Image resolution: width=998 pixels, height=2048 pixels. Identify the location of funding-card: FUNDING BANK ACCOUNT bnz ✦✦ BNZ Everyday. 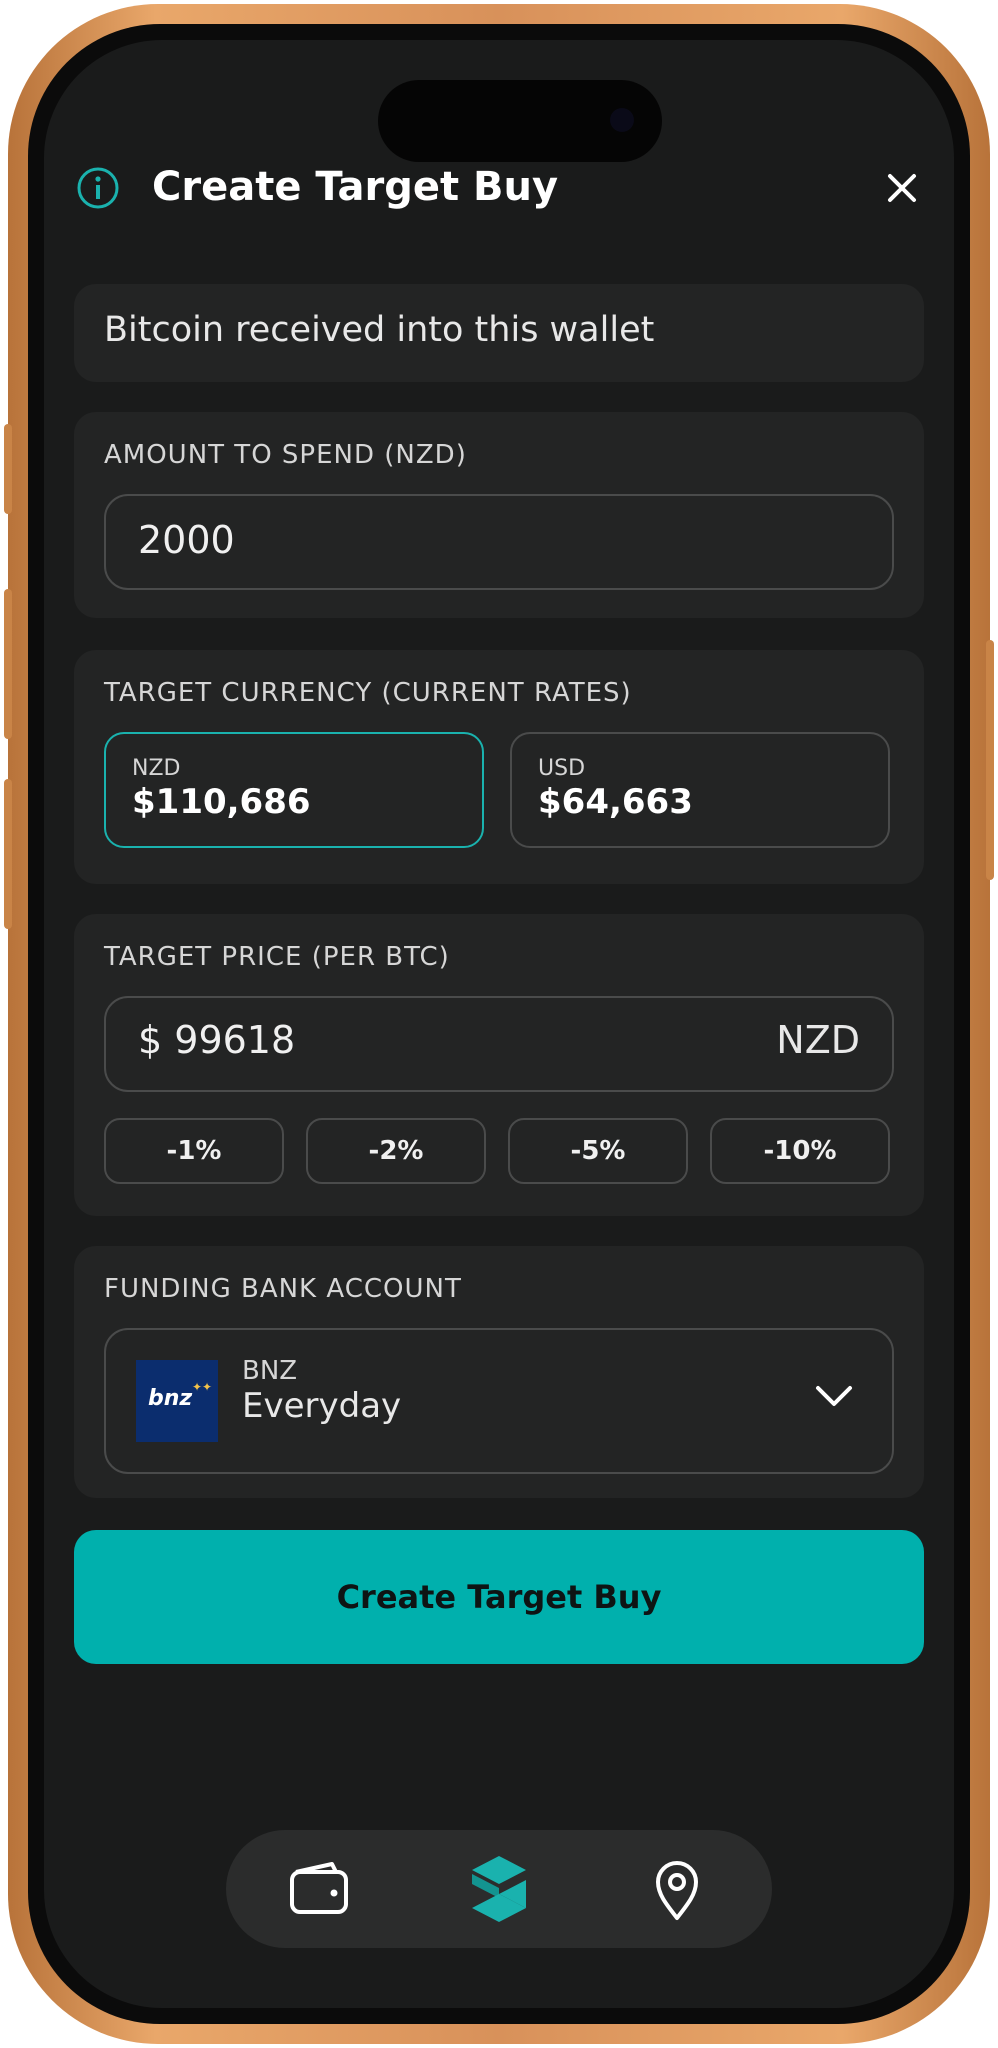
(499, 1372).